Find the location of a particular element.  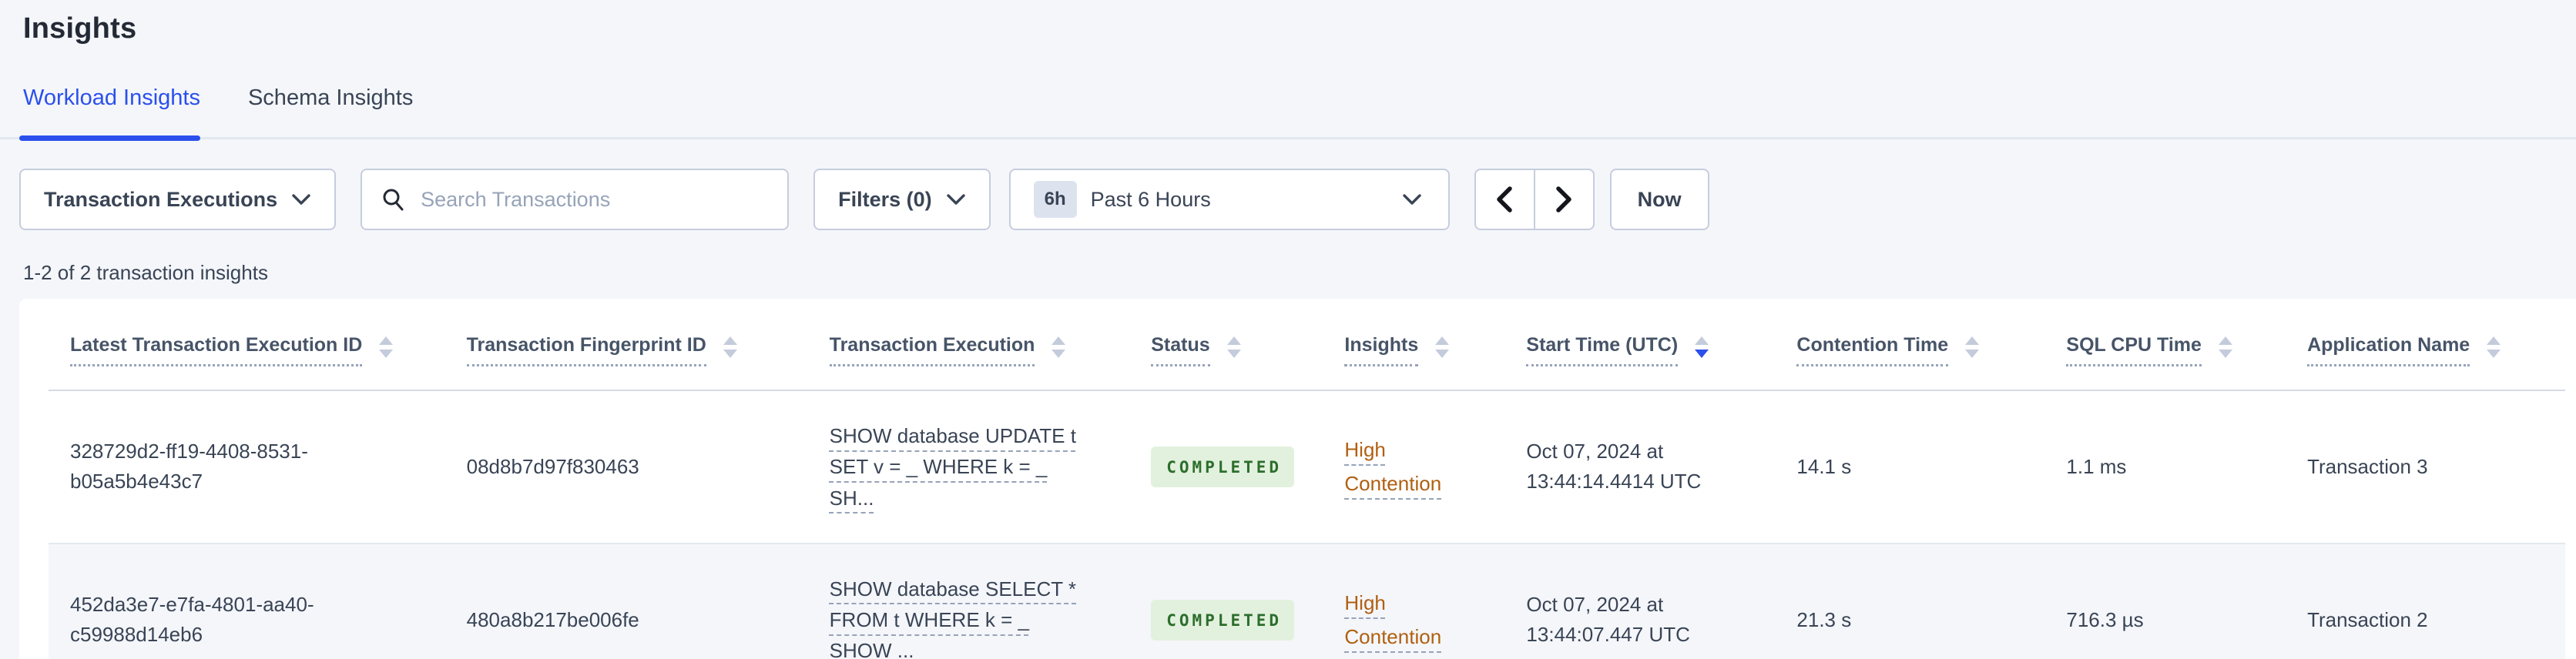

tab-schema-insights: Schema Insights is located at coordinates (330, 108).